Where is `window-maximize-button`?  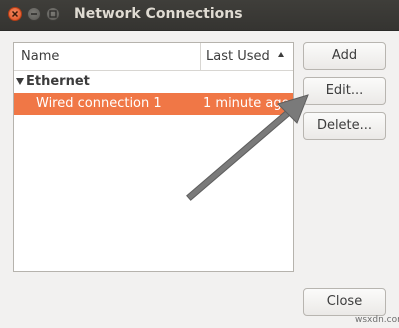 window-maximize-button is located at coordinates (53, 14).